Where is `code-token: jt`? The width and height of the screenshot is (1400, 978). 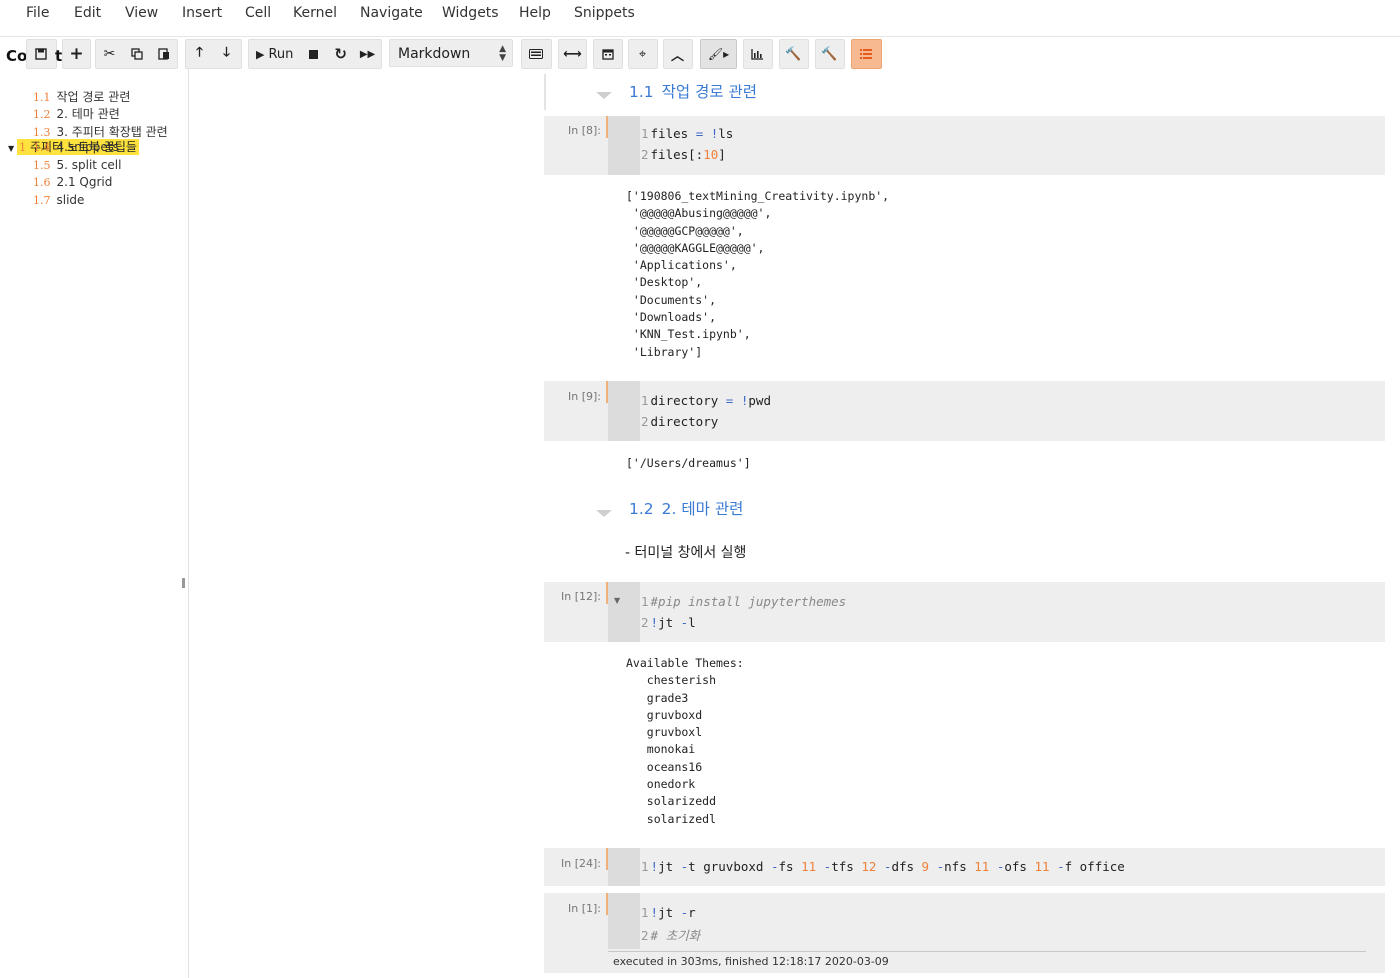
code-token: jt is located at coordinates (669, 866).